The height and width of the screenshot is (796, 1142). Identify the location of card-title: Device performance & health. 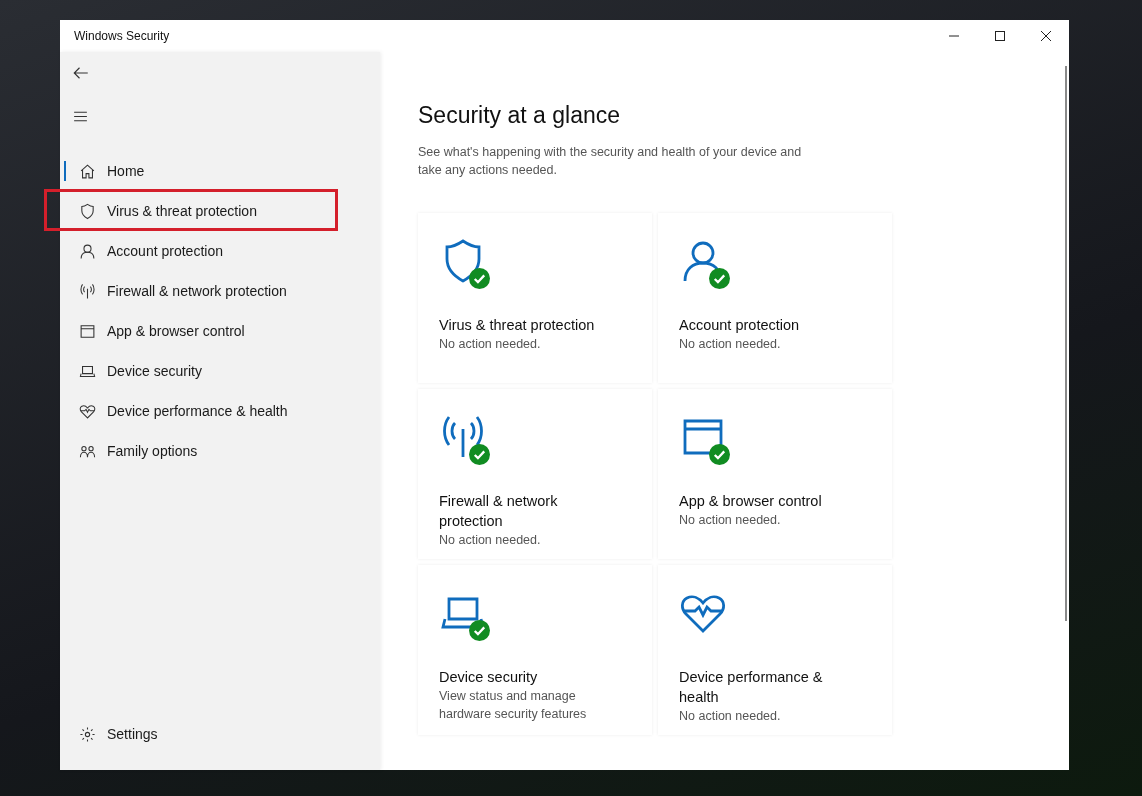
(751, 687).